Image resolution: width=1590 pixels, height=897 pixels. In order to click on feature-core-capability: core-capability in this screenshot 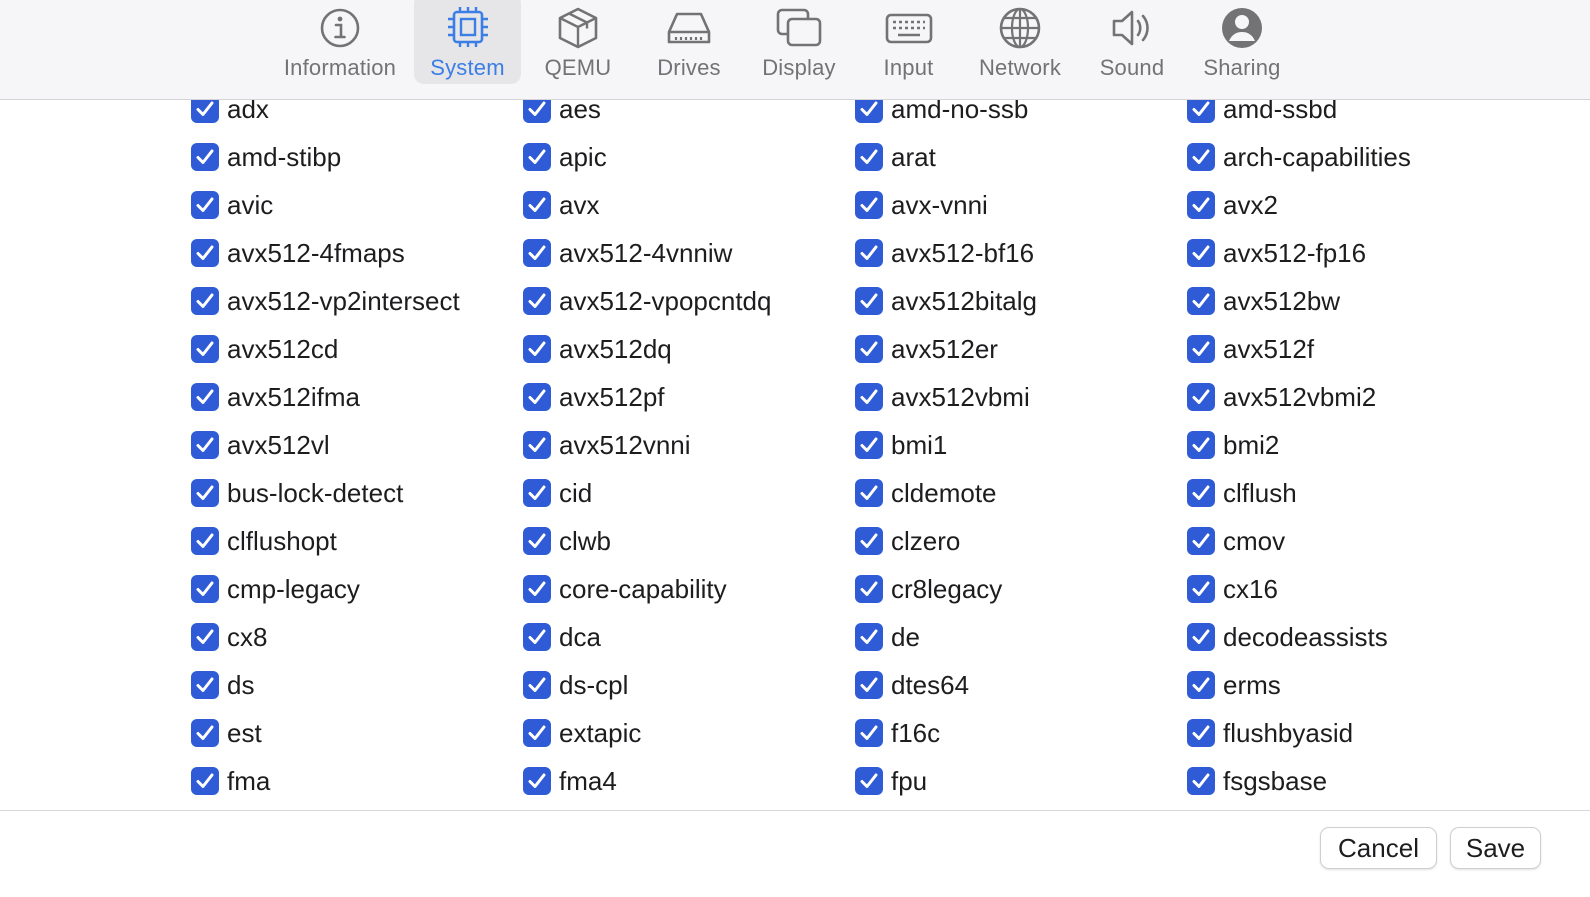, I will do `click(689, 589)`.